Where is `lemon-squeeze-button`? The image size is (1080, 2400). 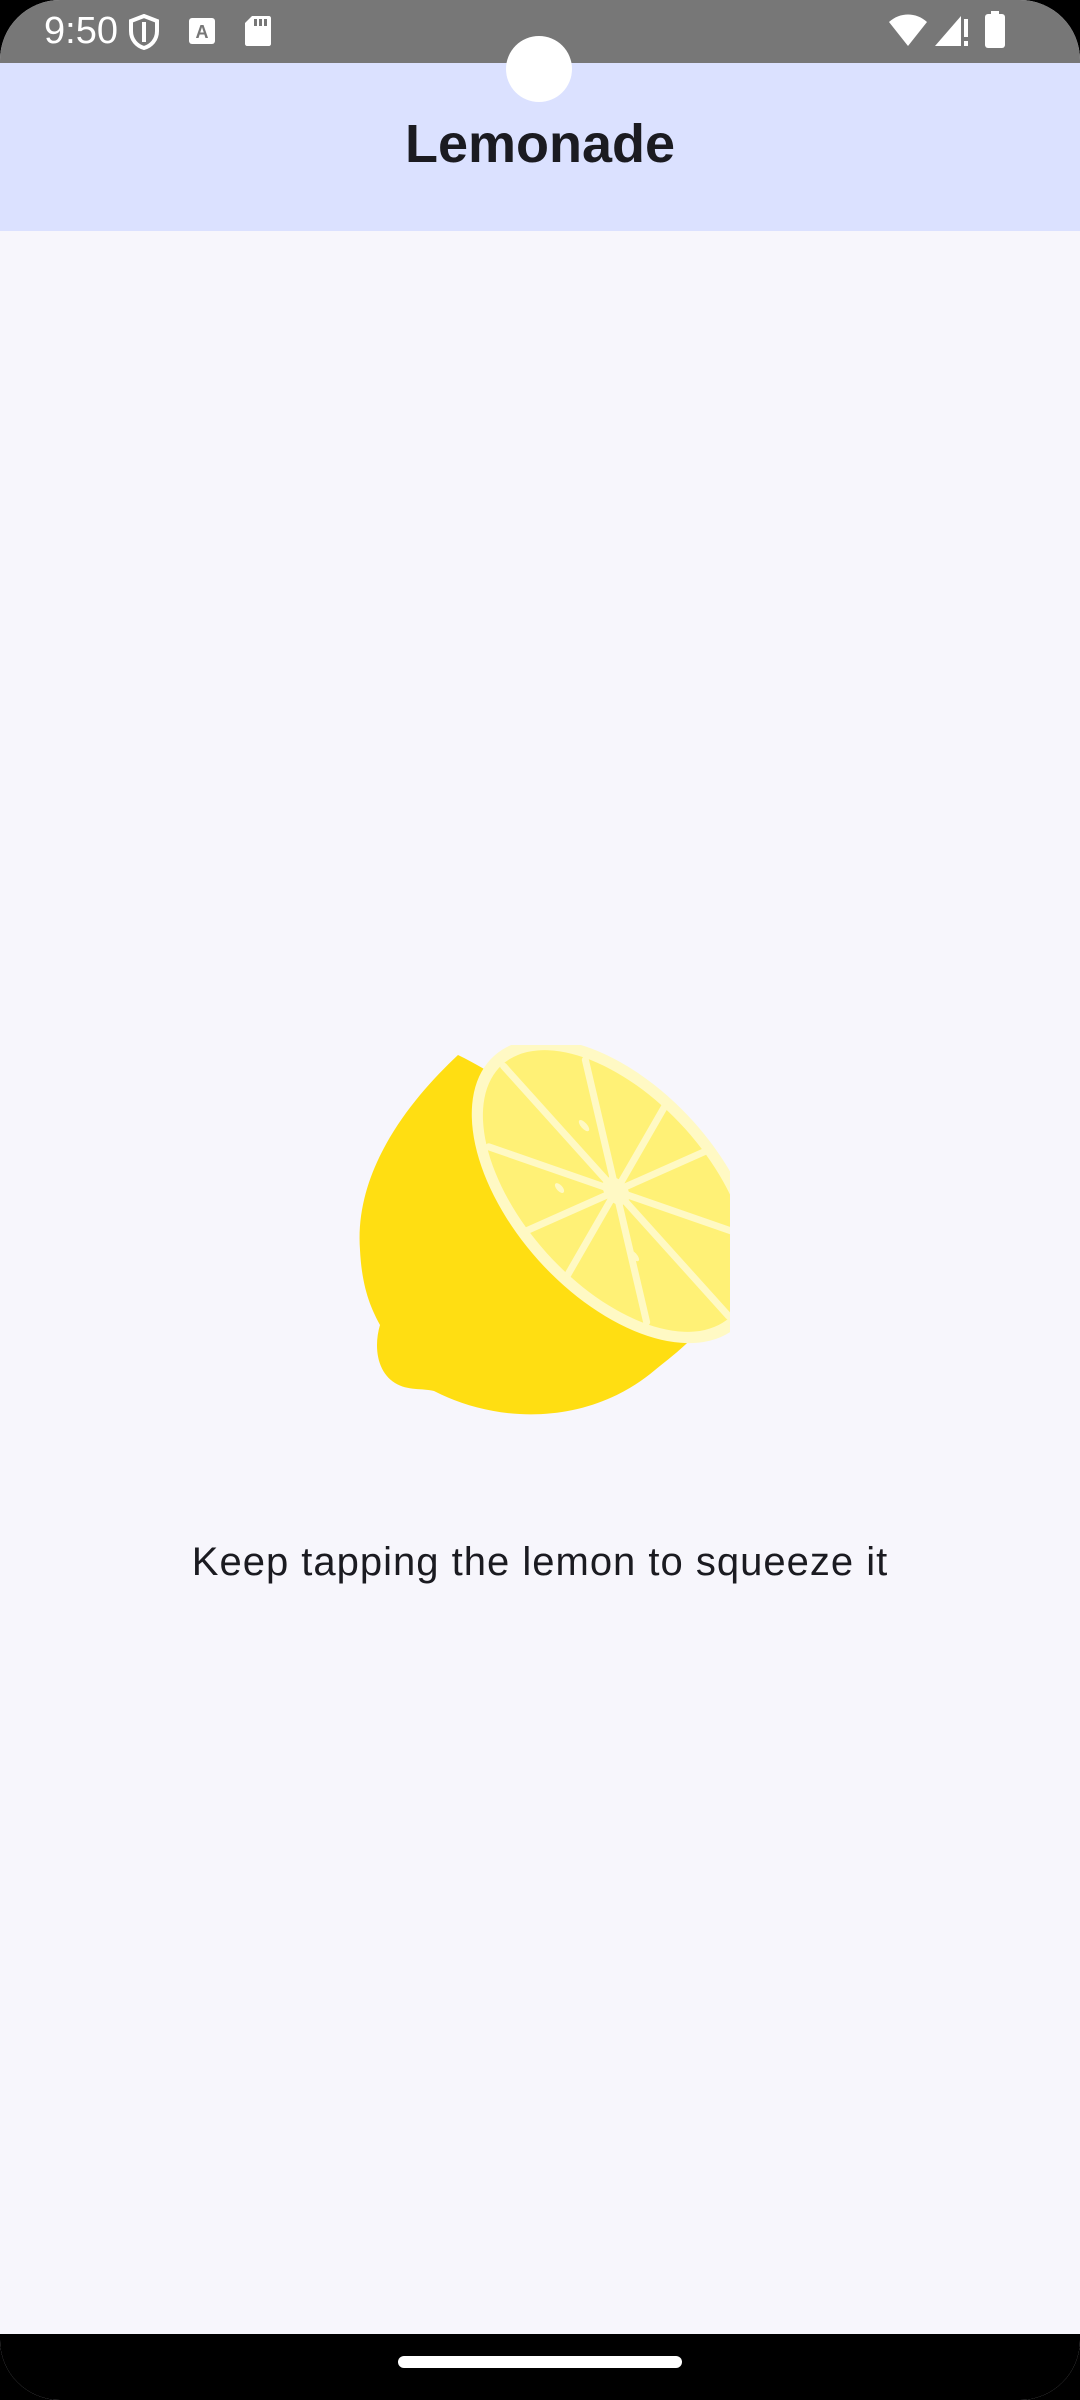 lemon-squeeze-button is located at coordinates (555, 1236).